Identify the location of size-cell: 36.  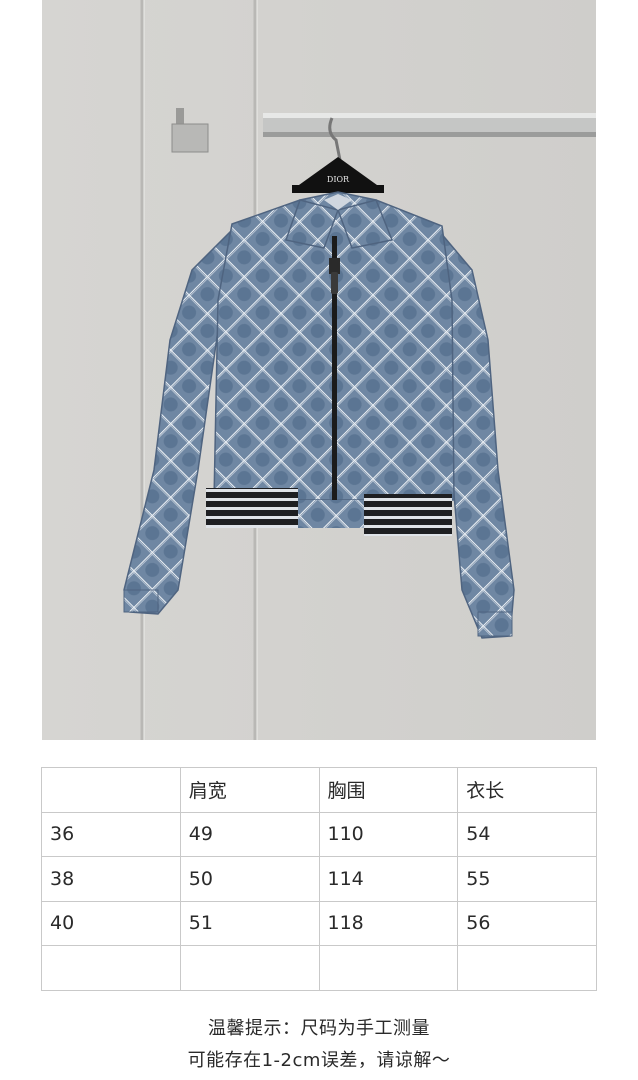
(111, 834).